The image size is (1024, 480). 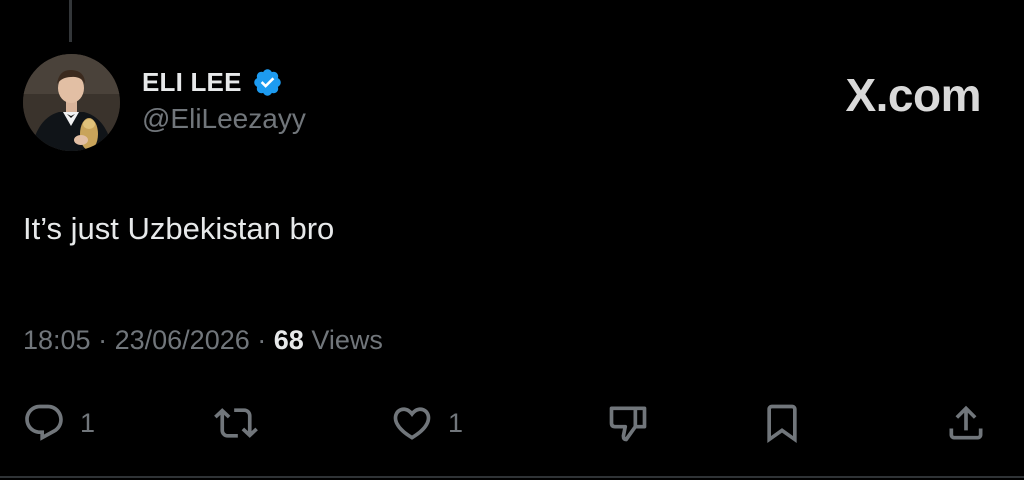 I want to click on author-name-row: ELI LEE, so click(x=212, y=82).